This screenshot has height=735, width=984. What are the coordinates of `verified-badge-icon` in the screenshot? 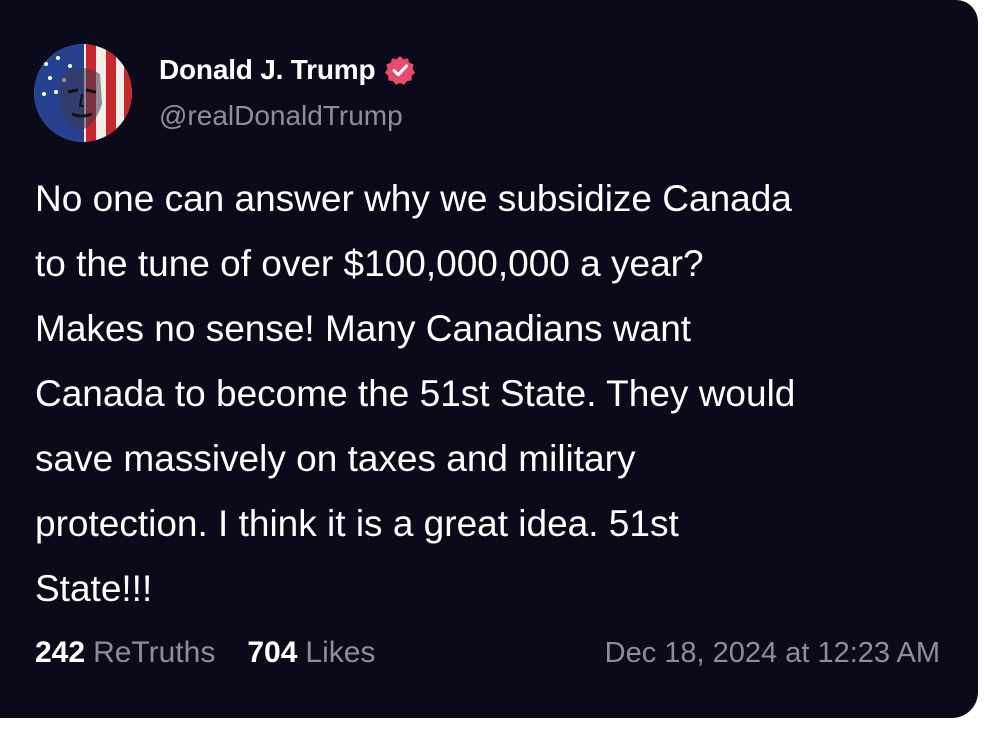 It's located at (400, 70).